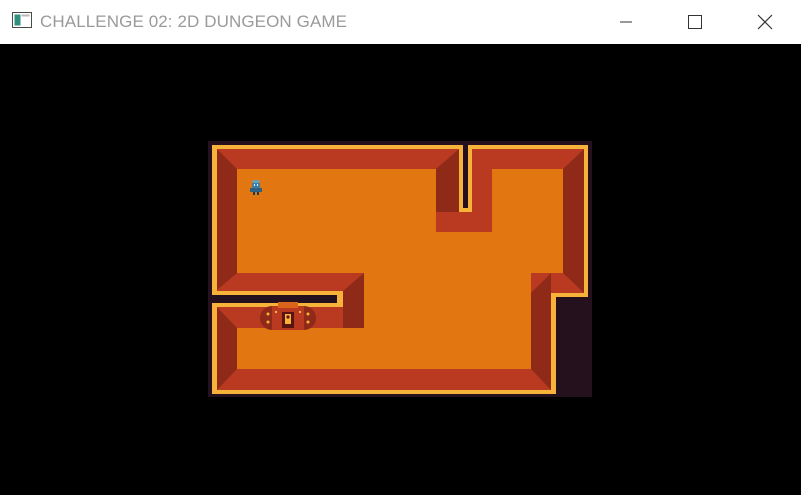  I want to click on window-title: CHALLENGE 02: 2D DUNGEON GAME, so click(194, 21).